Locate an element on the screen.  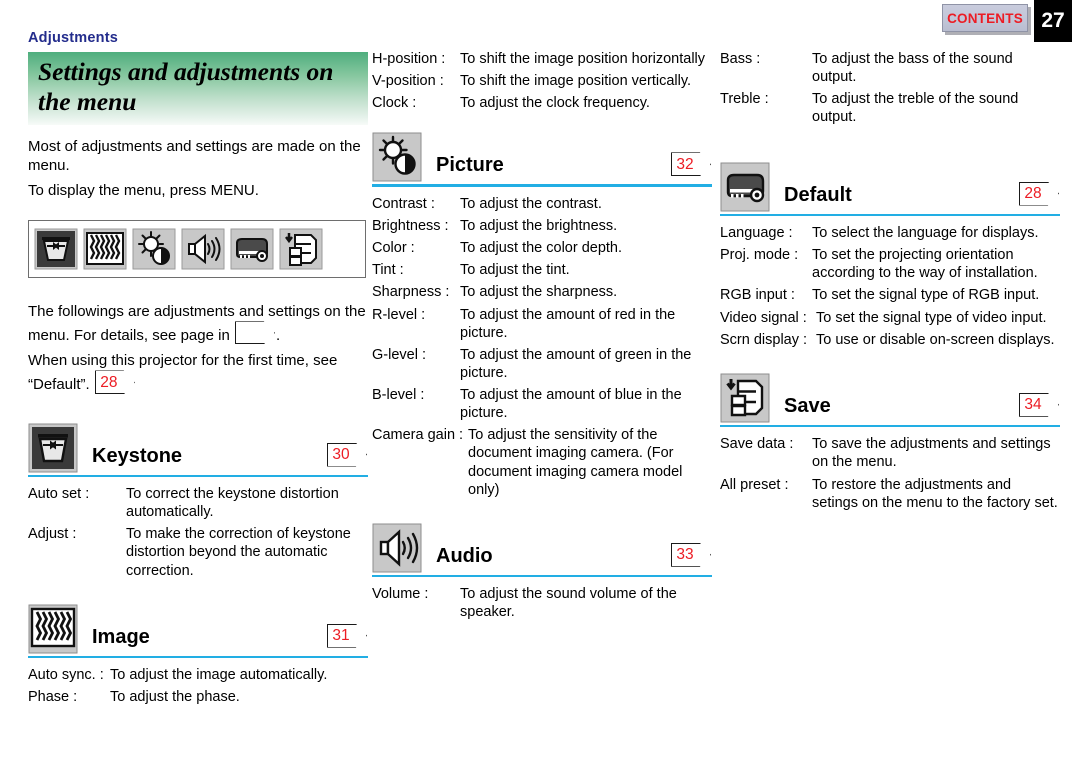
description: To shift the image position vertically. is located at coordinates (576, 81).